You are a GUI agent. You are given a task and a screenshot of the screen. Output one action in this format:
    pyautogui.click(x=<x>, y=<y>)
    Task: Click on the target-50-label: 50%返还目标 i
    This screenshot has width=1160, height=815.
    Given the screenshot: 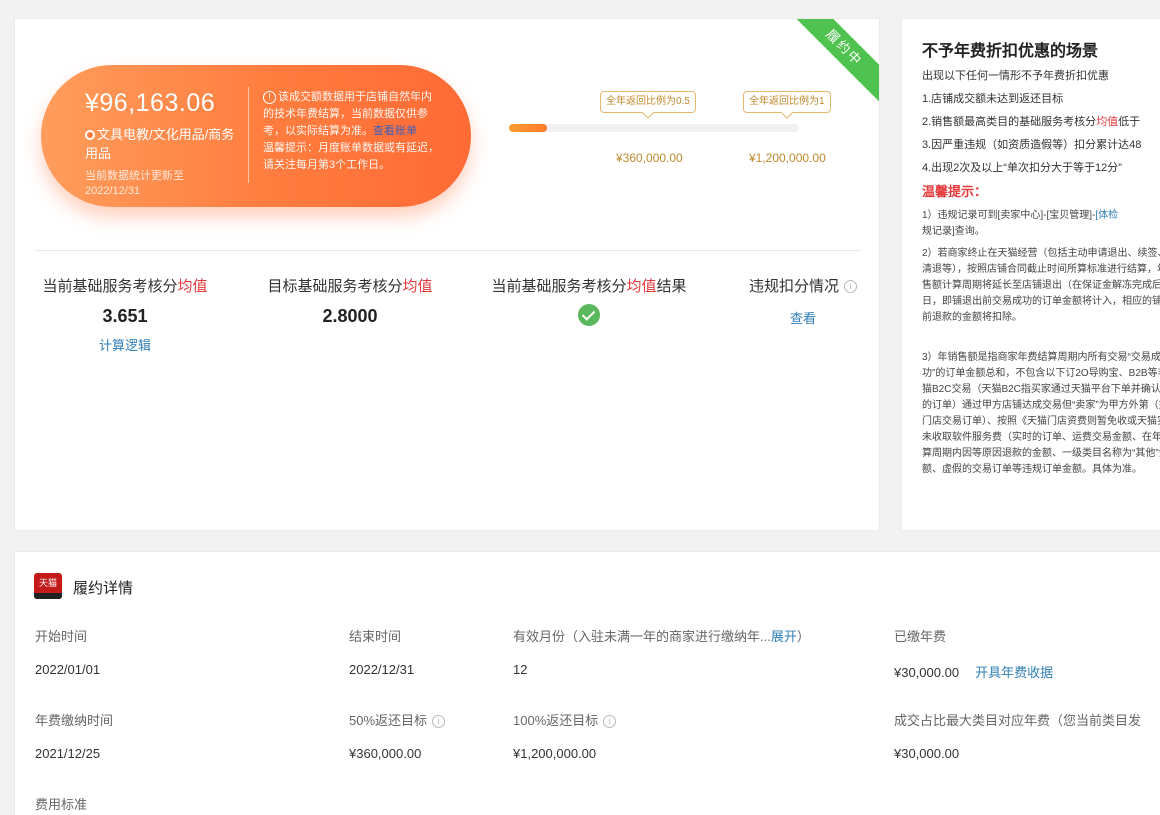 What is the action you would take?
    pyautogui.click(x=397, y=719)
    